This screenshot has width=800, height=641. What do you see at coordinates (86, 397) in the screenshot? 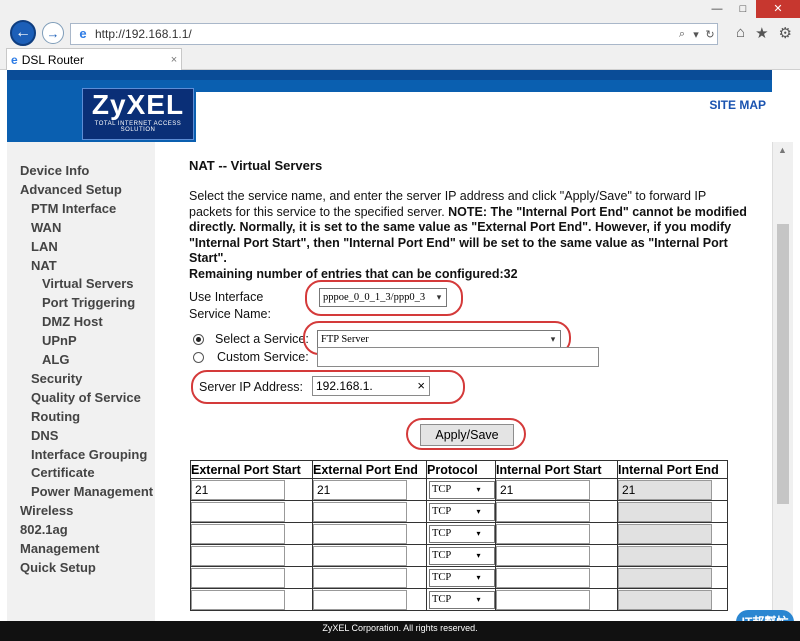
I see `sidebar-item-quality-of-service: Quality of Service` at bounding box center [86, 397].